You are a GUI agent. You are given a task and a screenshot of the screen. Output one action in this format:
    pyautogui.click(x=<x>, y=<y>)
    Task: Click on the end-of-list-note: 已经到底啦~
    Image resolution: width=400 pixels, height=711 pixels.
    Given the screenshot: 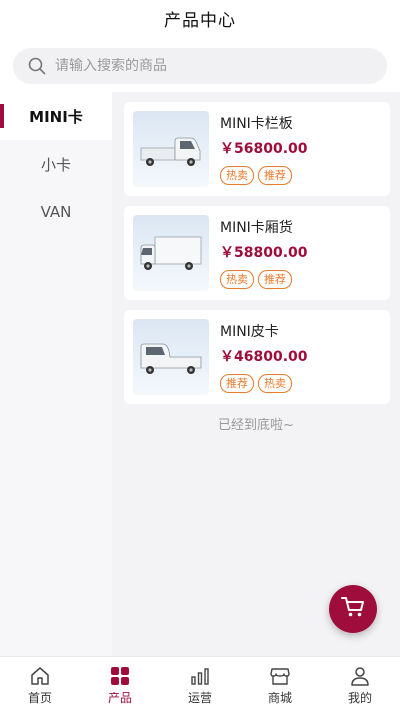 What is the action you would take?
    pyautogui.click(x=256, y=425)
    